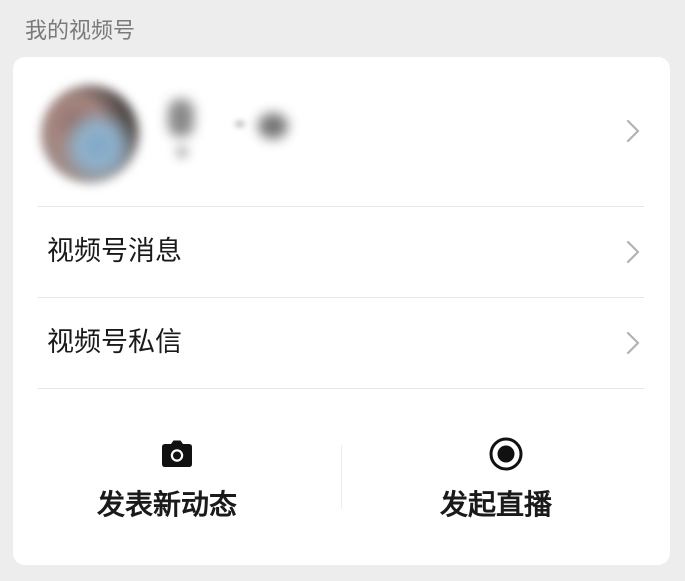 Image resolution: width=685 pixels, height=581 pixels. What do you see at coordinates (273, 126) in the screenshot?
I see `nickname-blurred-emoji` at bounding box center [273, 126].